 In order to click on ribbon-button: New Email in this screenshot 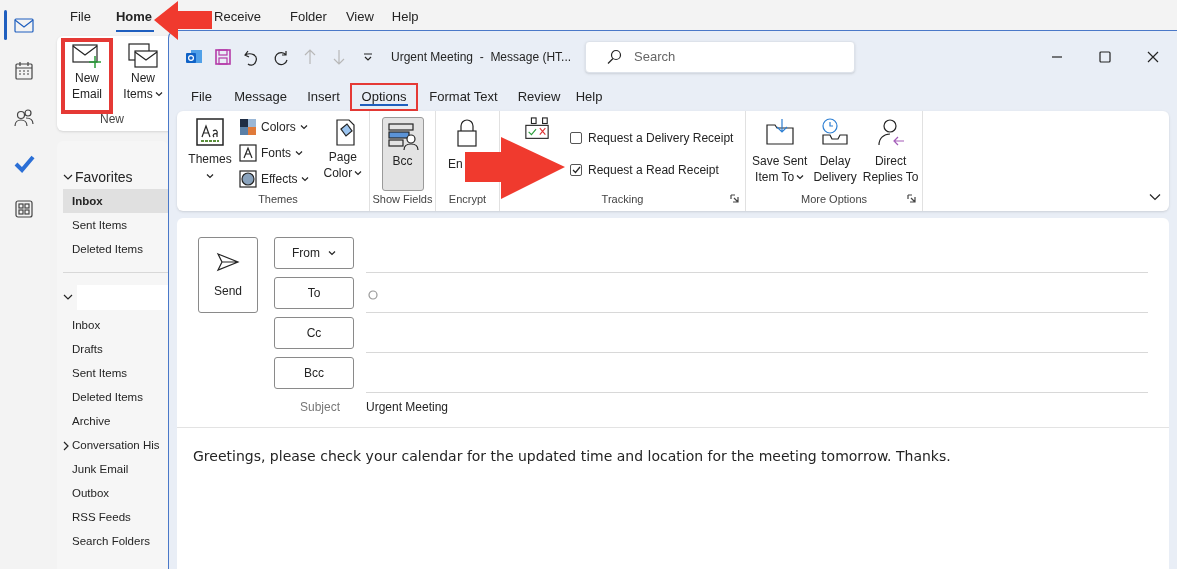, I will do `click(87, 76)`.